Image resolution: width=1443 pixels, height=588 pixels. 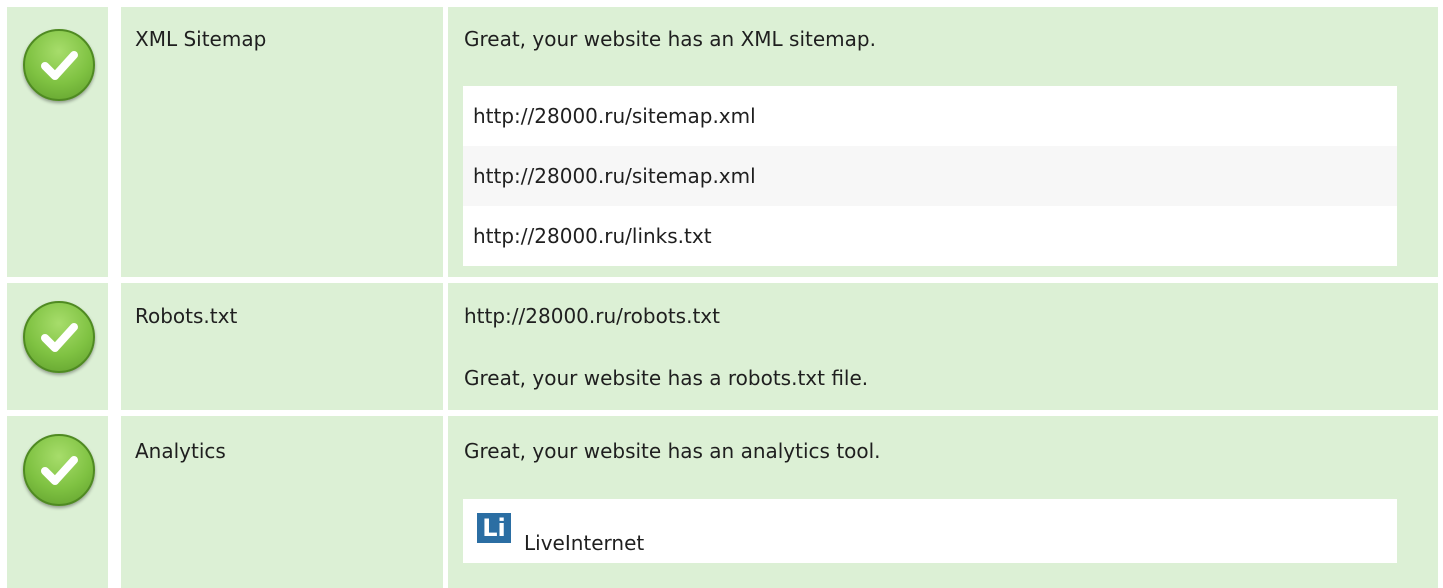 I want to click on row-label: XML Sitemap, so click(x=201, y=39).